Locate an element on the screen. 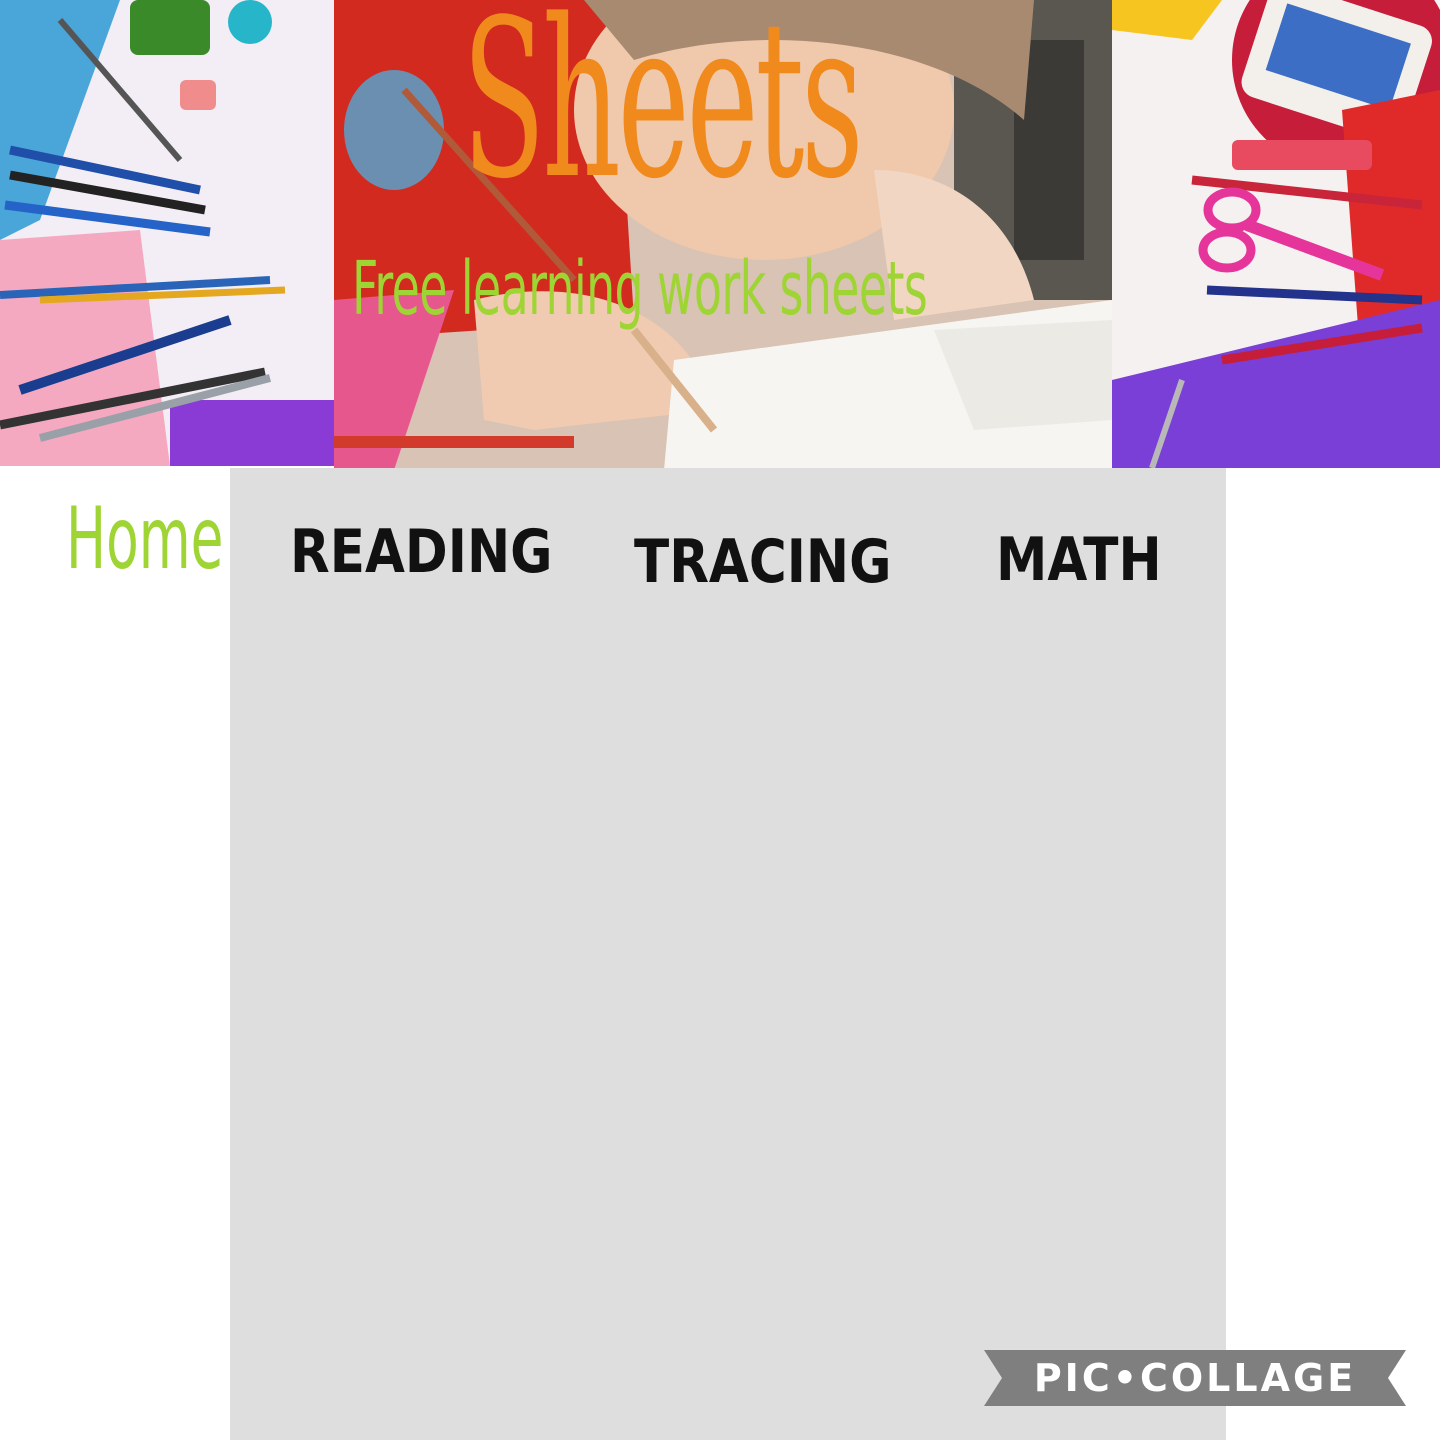 The image size is (1440, 1440). watermark-text: PIC•COLLAGE is located at coordinates (1195, 1378).